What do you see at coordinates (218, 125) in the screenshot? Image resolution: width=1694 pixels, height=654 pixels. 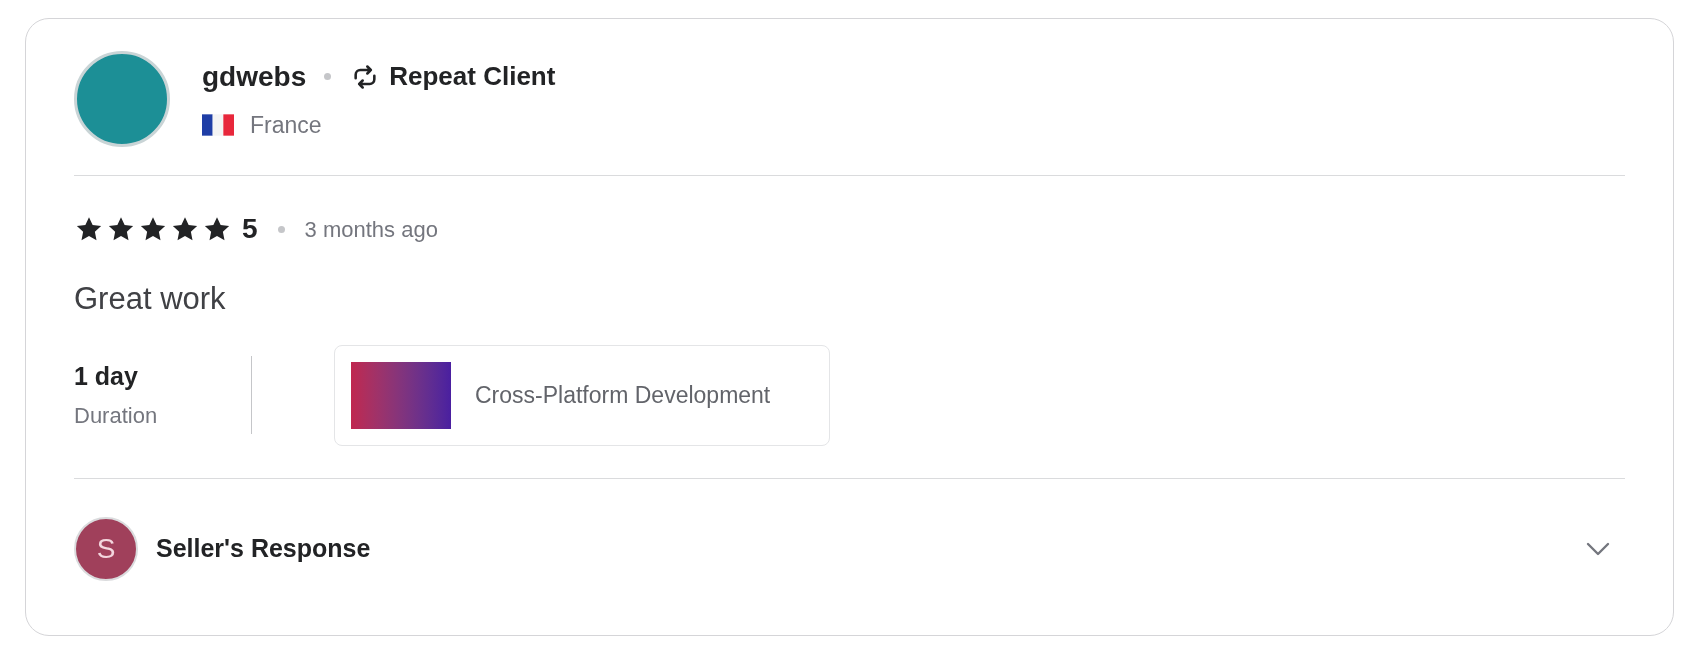 I see `flag-icon` at bounding box center [218, 125].